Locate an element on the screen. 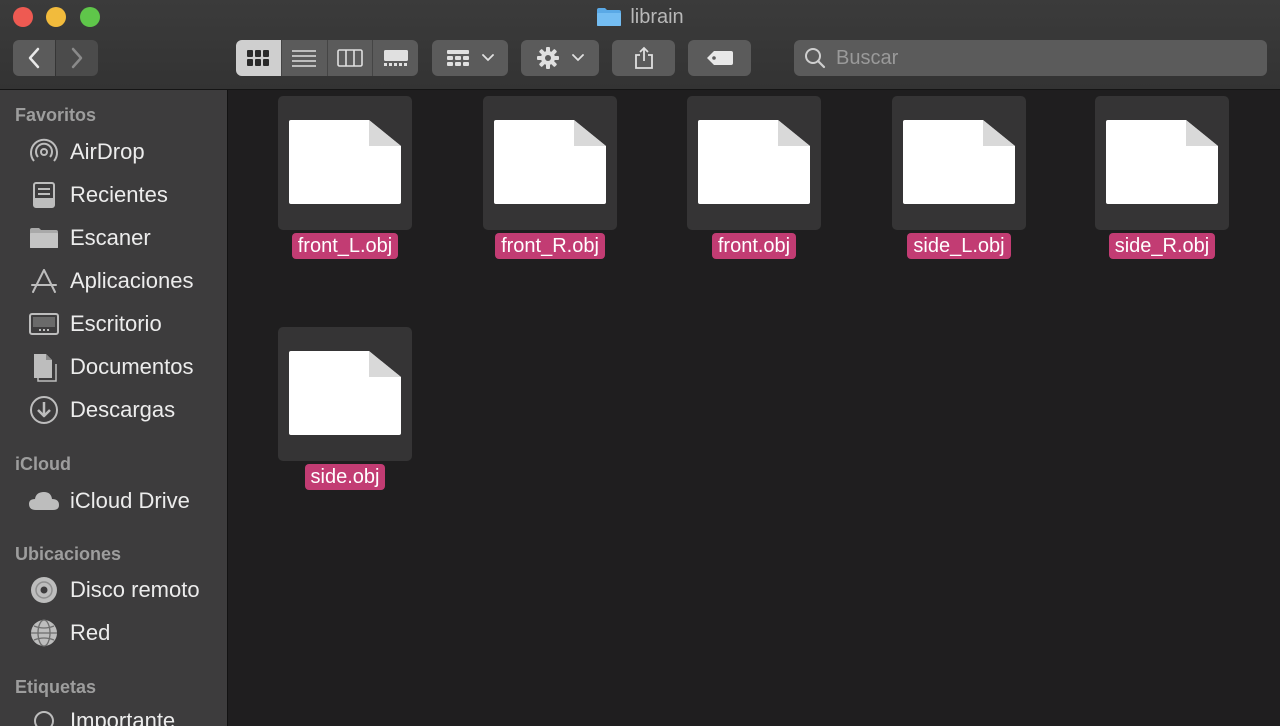  sidebar-section-favorites: Favoritos is located at coordinates (56, 115).